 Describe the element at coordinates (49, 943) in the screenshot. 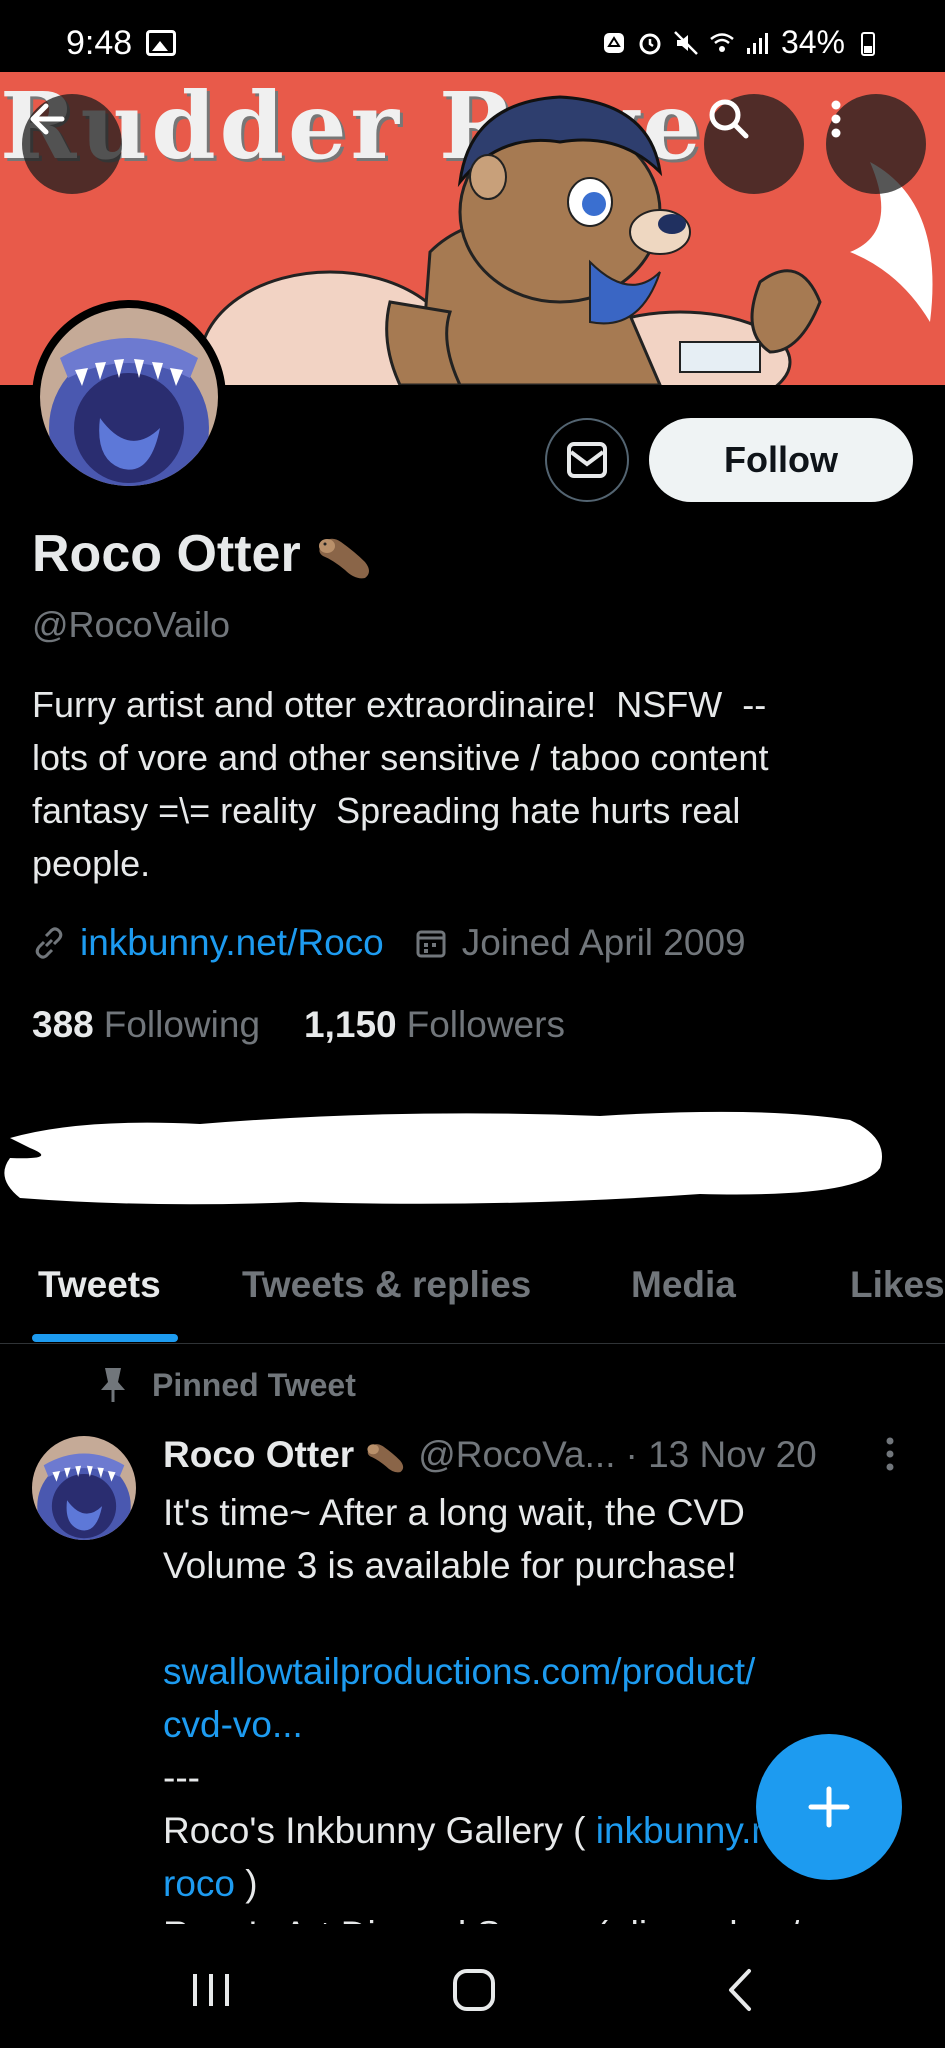

I see `link-icon` at that location.